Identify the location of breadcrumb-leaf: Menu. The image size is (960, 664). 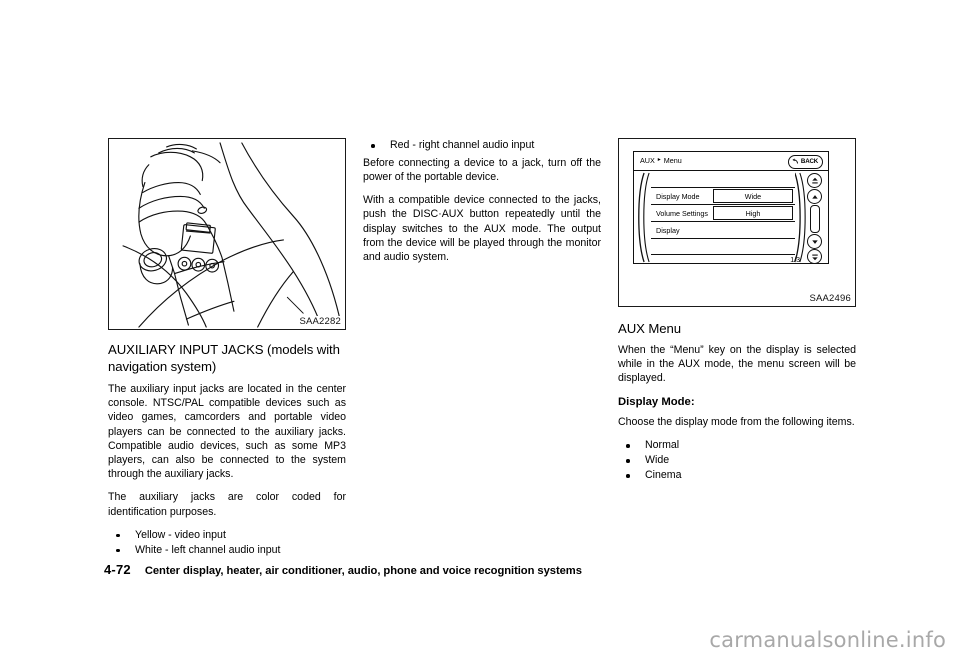
(672, 160).